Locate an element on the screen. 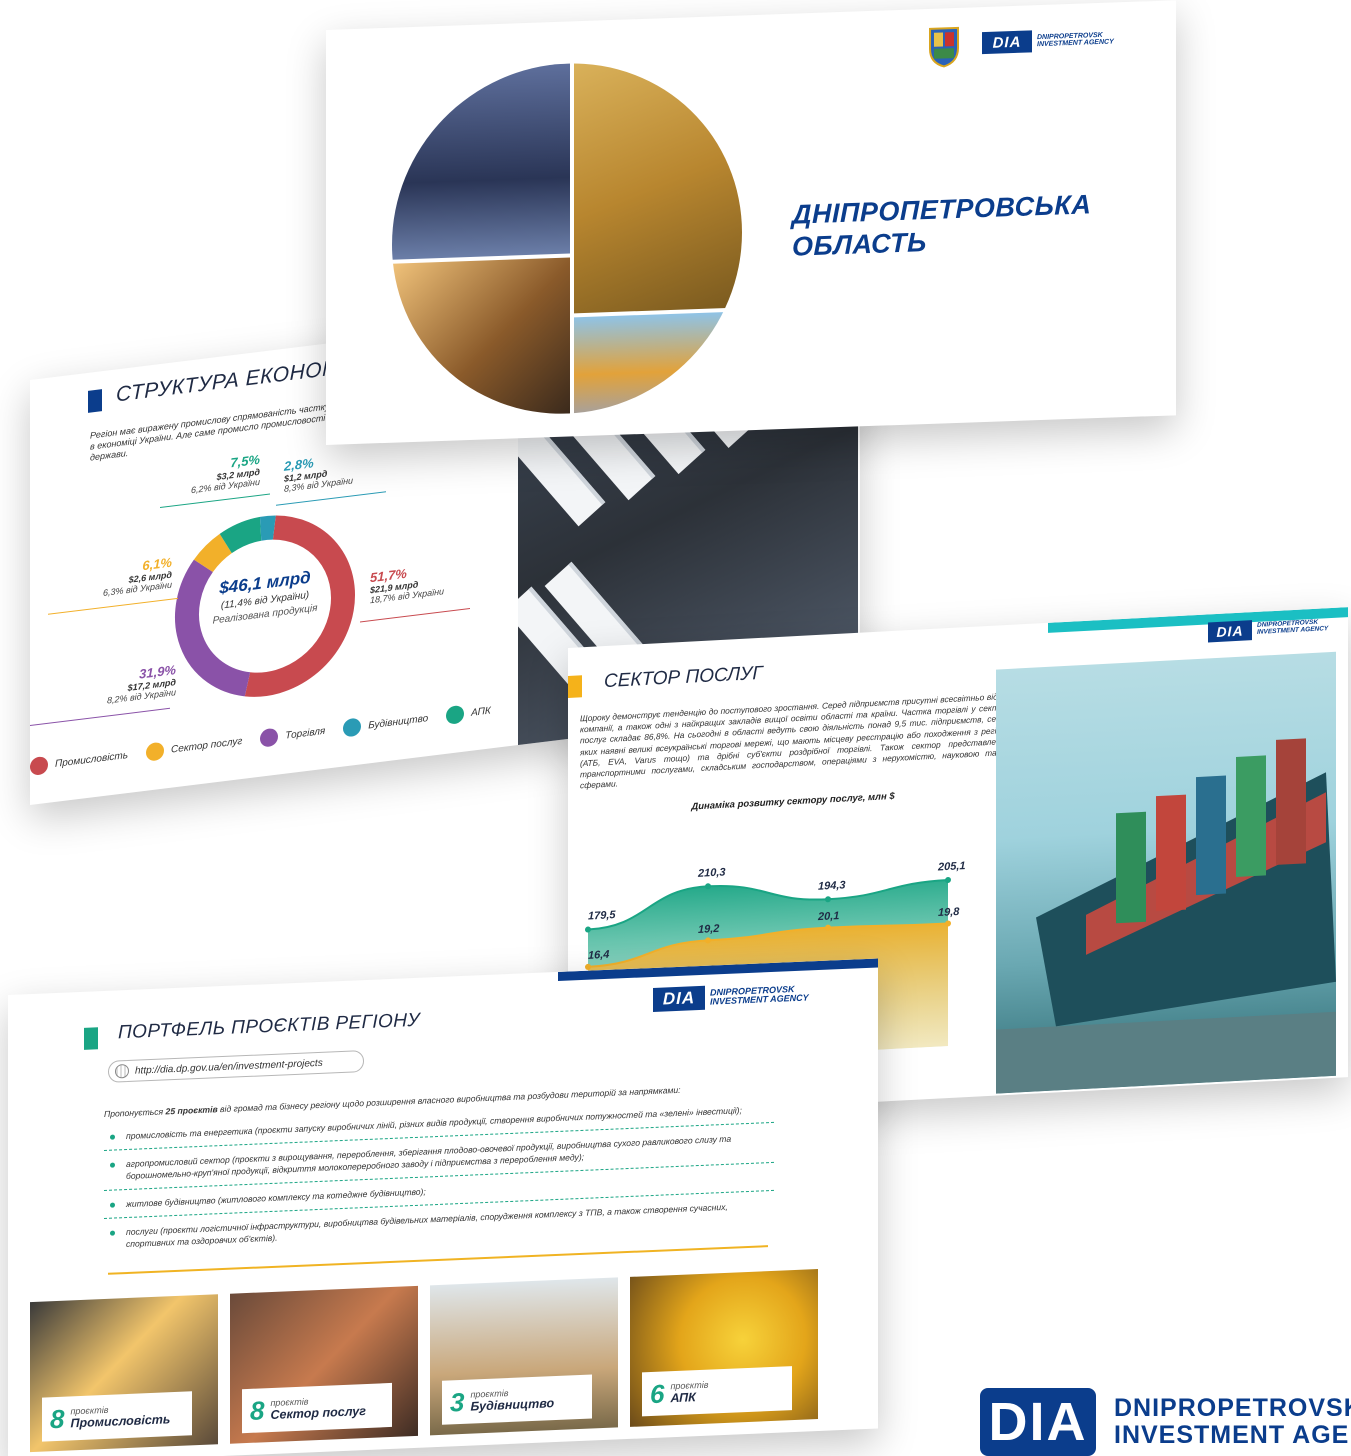 The height and width of the screenshot is (1456, 1351). dia-corner-logo: DIA DNIPROPETROVSK INVESTMENT AGEN is located at coordinates (1165, 1422).